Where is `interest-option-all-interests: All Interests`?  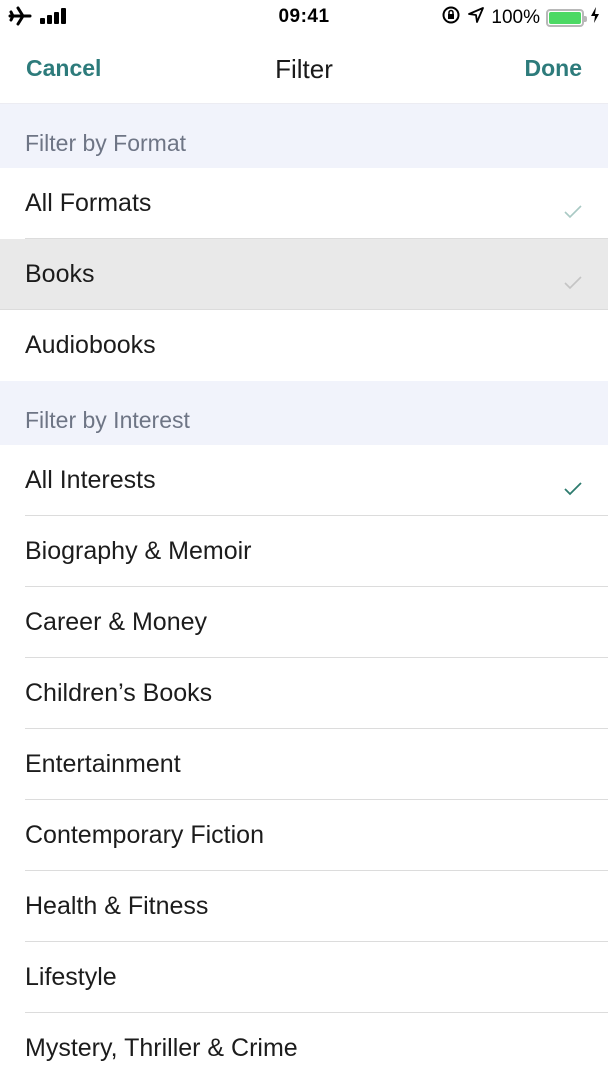
interest-option-all-interests: All Interests is located at coordinates (304, 480).